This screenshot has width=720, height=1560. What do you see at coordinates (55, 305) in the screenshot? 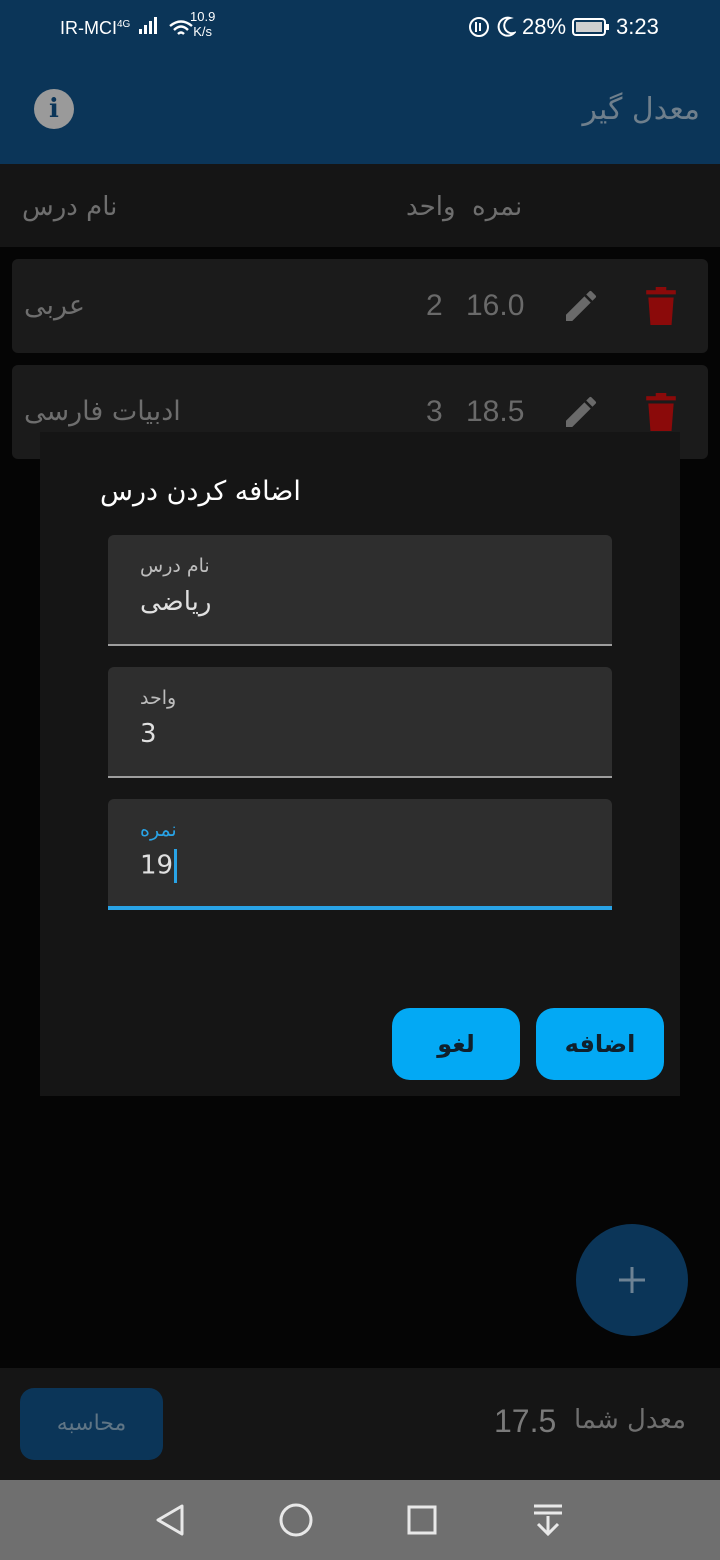
I see `course-name: عربی` at bounding box center [55, 305].